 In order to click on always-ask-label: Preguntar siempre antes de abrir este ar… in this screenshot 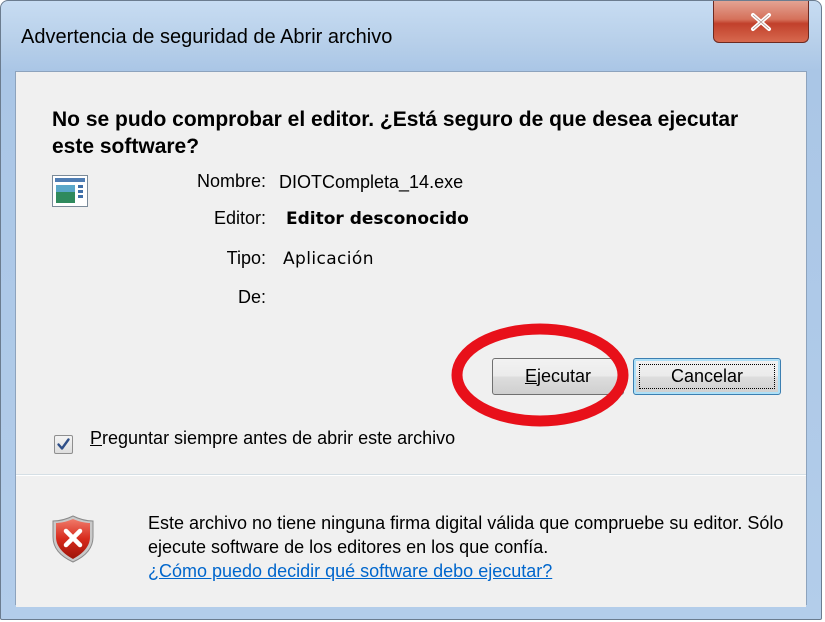, I will do `click(280, 438)`.